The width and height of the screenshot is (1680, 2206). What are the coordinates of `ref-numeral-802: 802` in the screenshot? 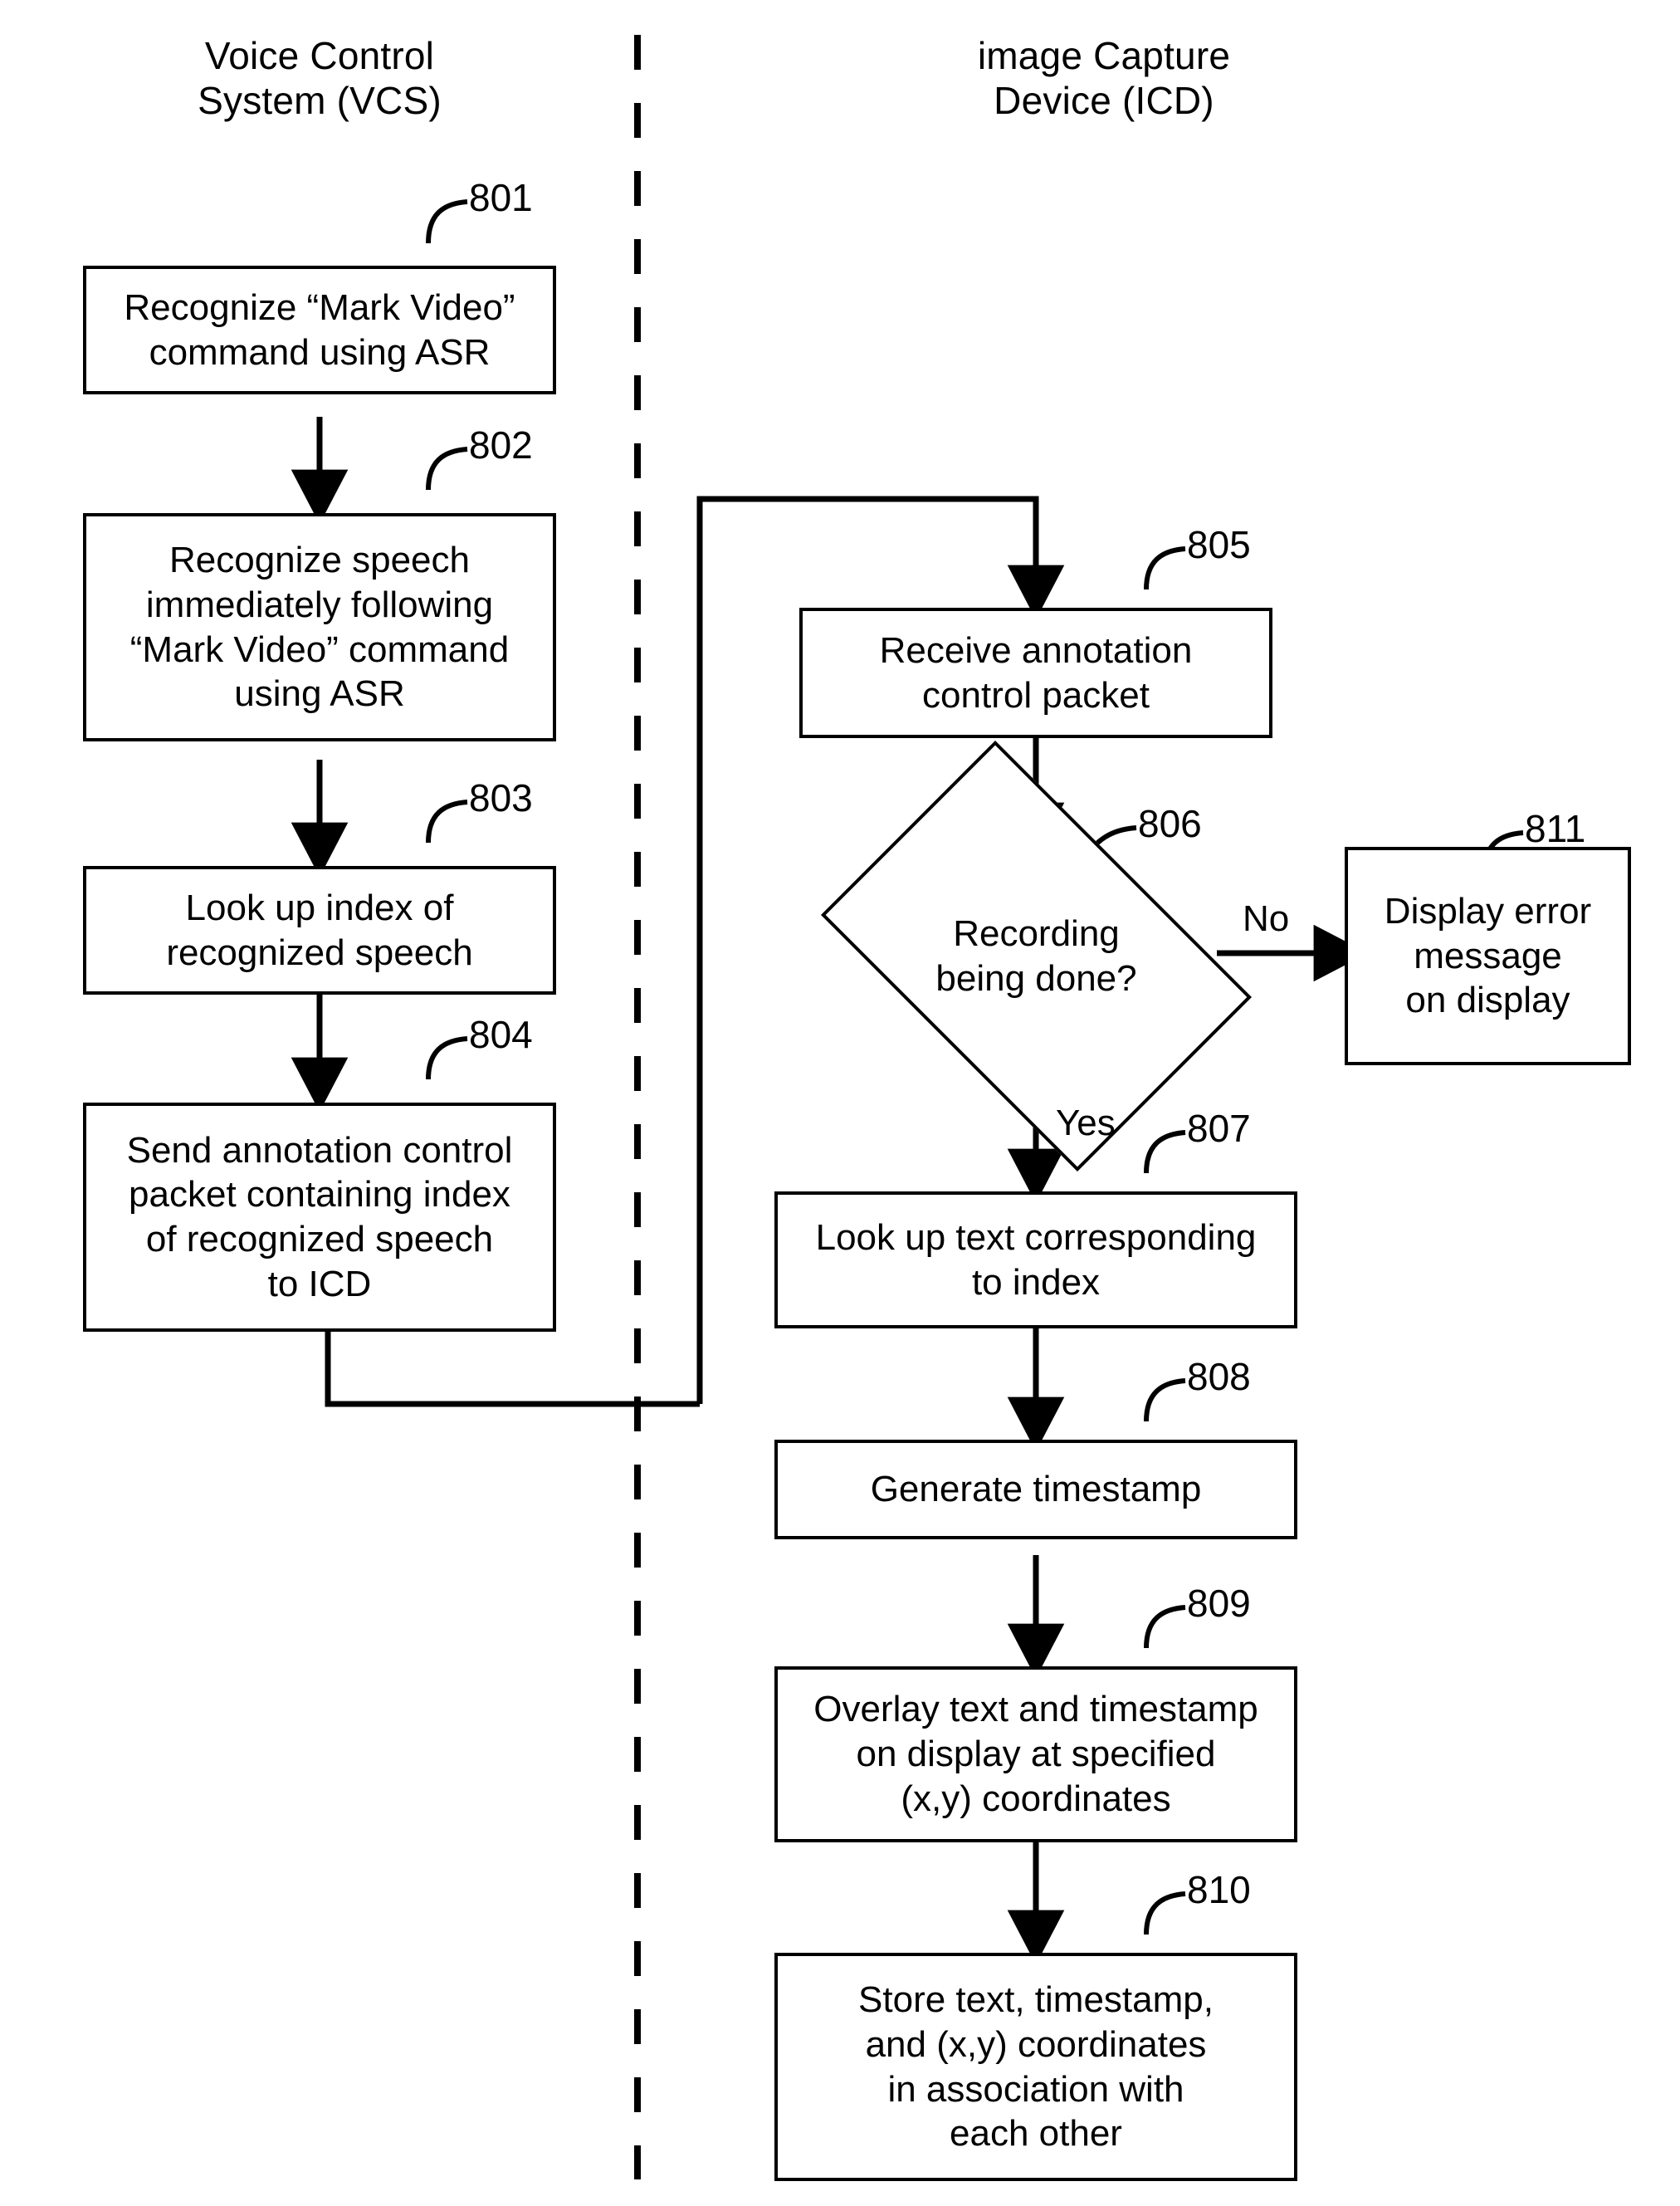 It's located at (501, 445).